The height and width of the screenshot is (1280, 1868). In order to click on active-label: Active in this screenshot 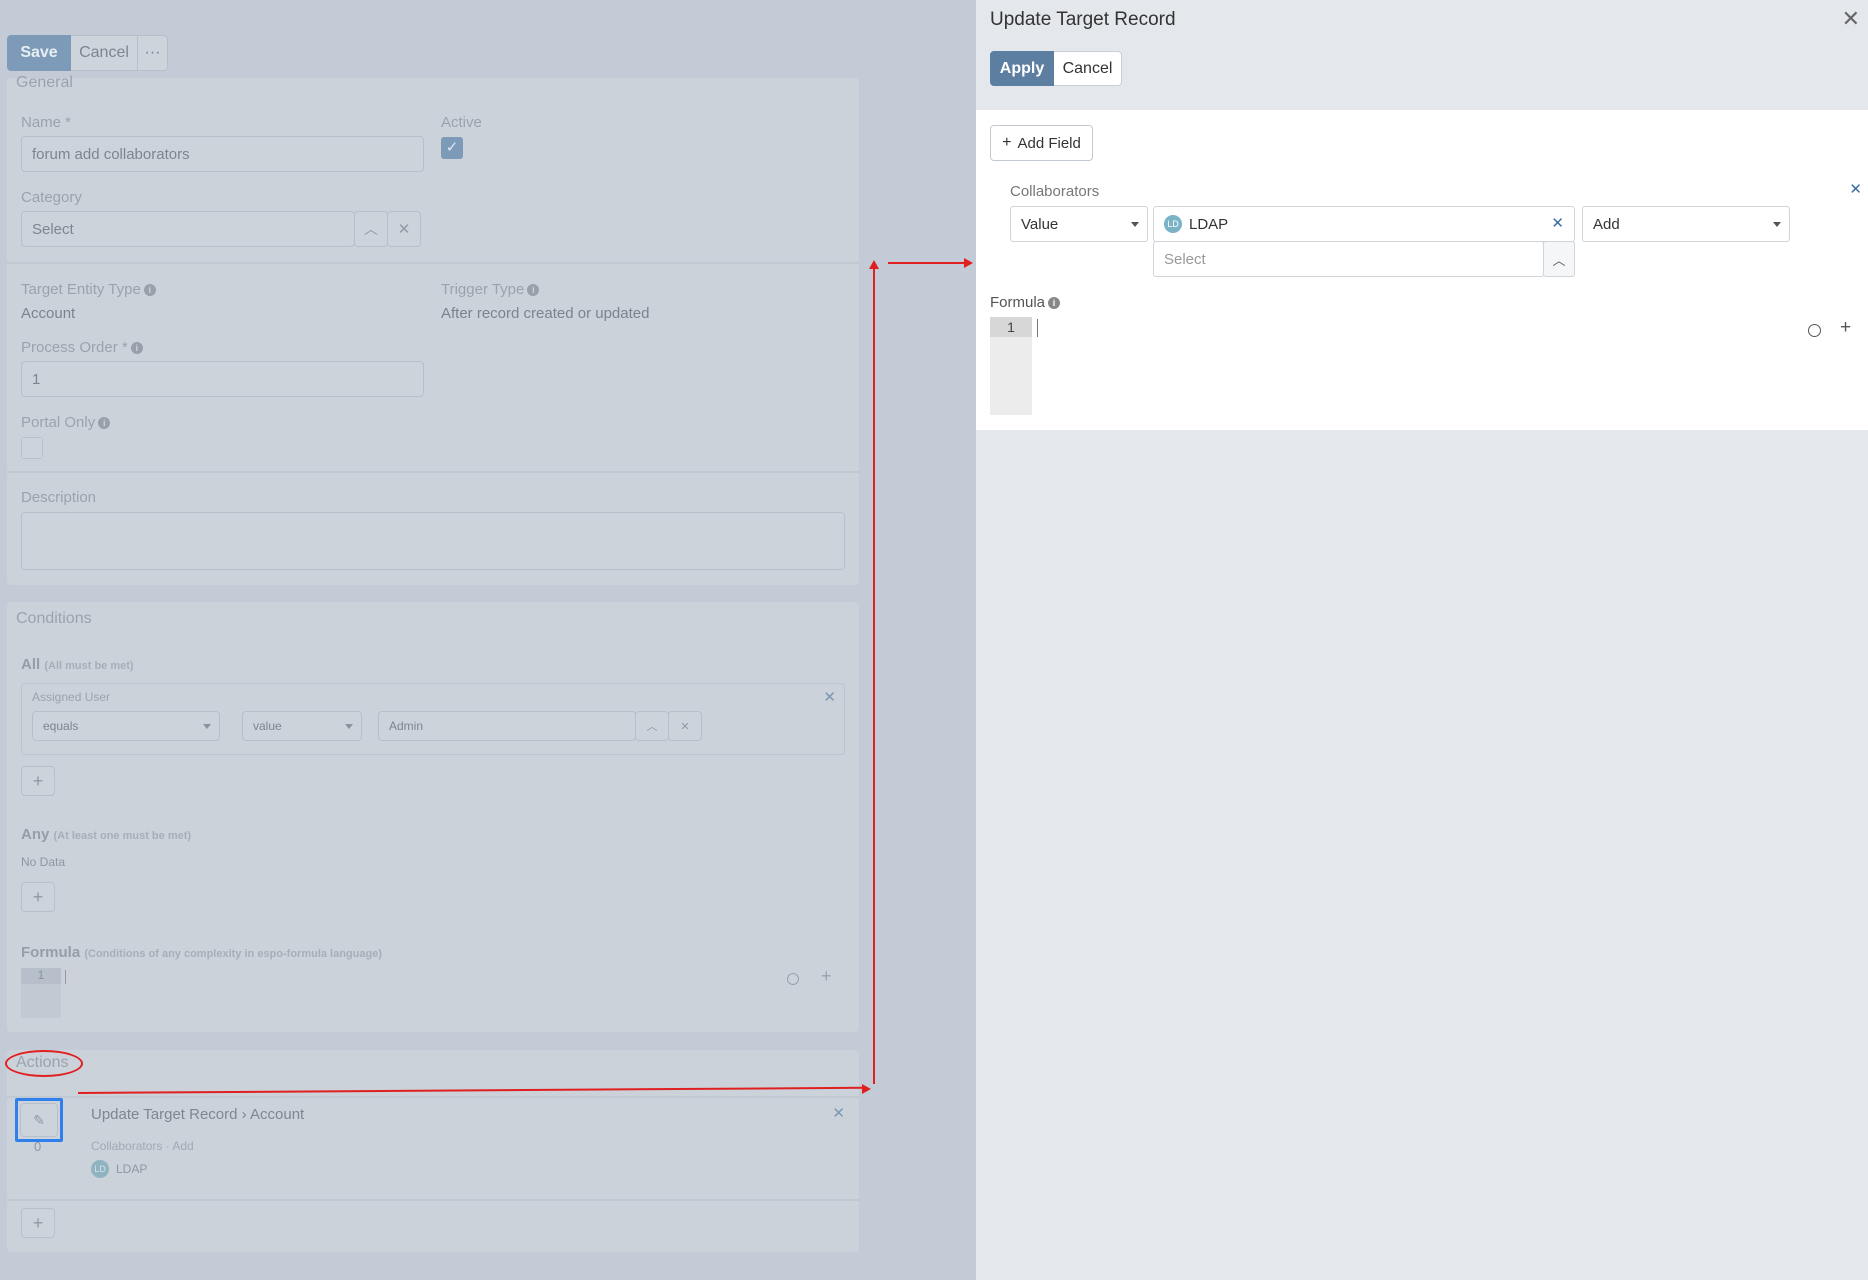, I will do `click(461, 122)`.